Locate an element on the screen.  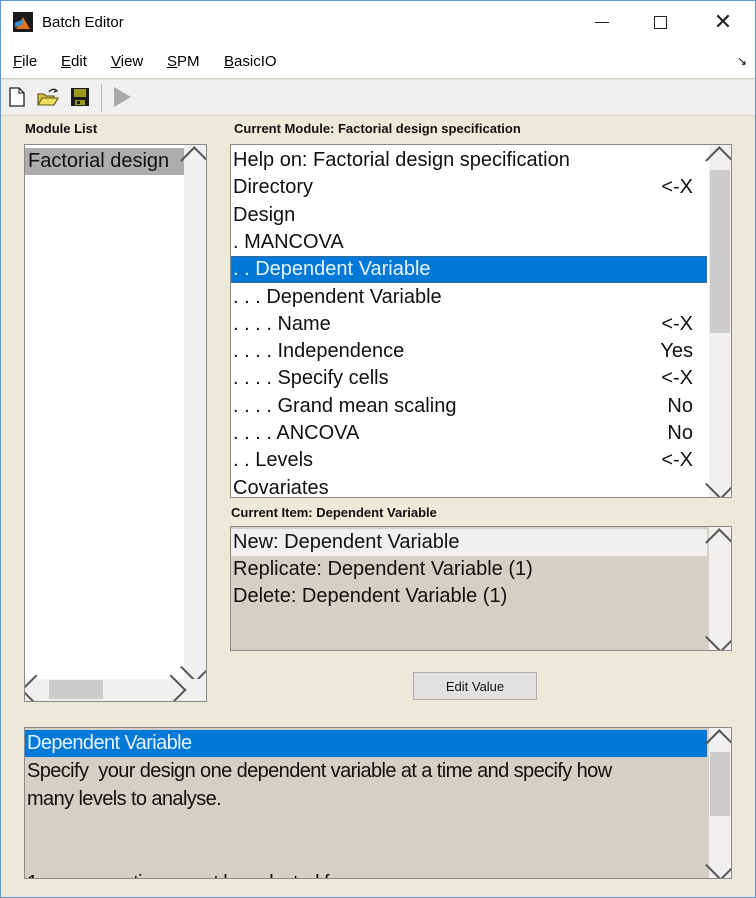
help-vscrollbar is located at coordinates (718, 803).